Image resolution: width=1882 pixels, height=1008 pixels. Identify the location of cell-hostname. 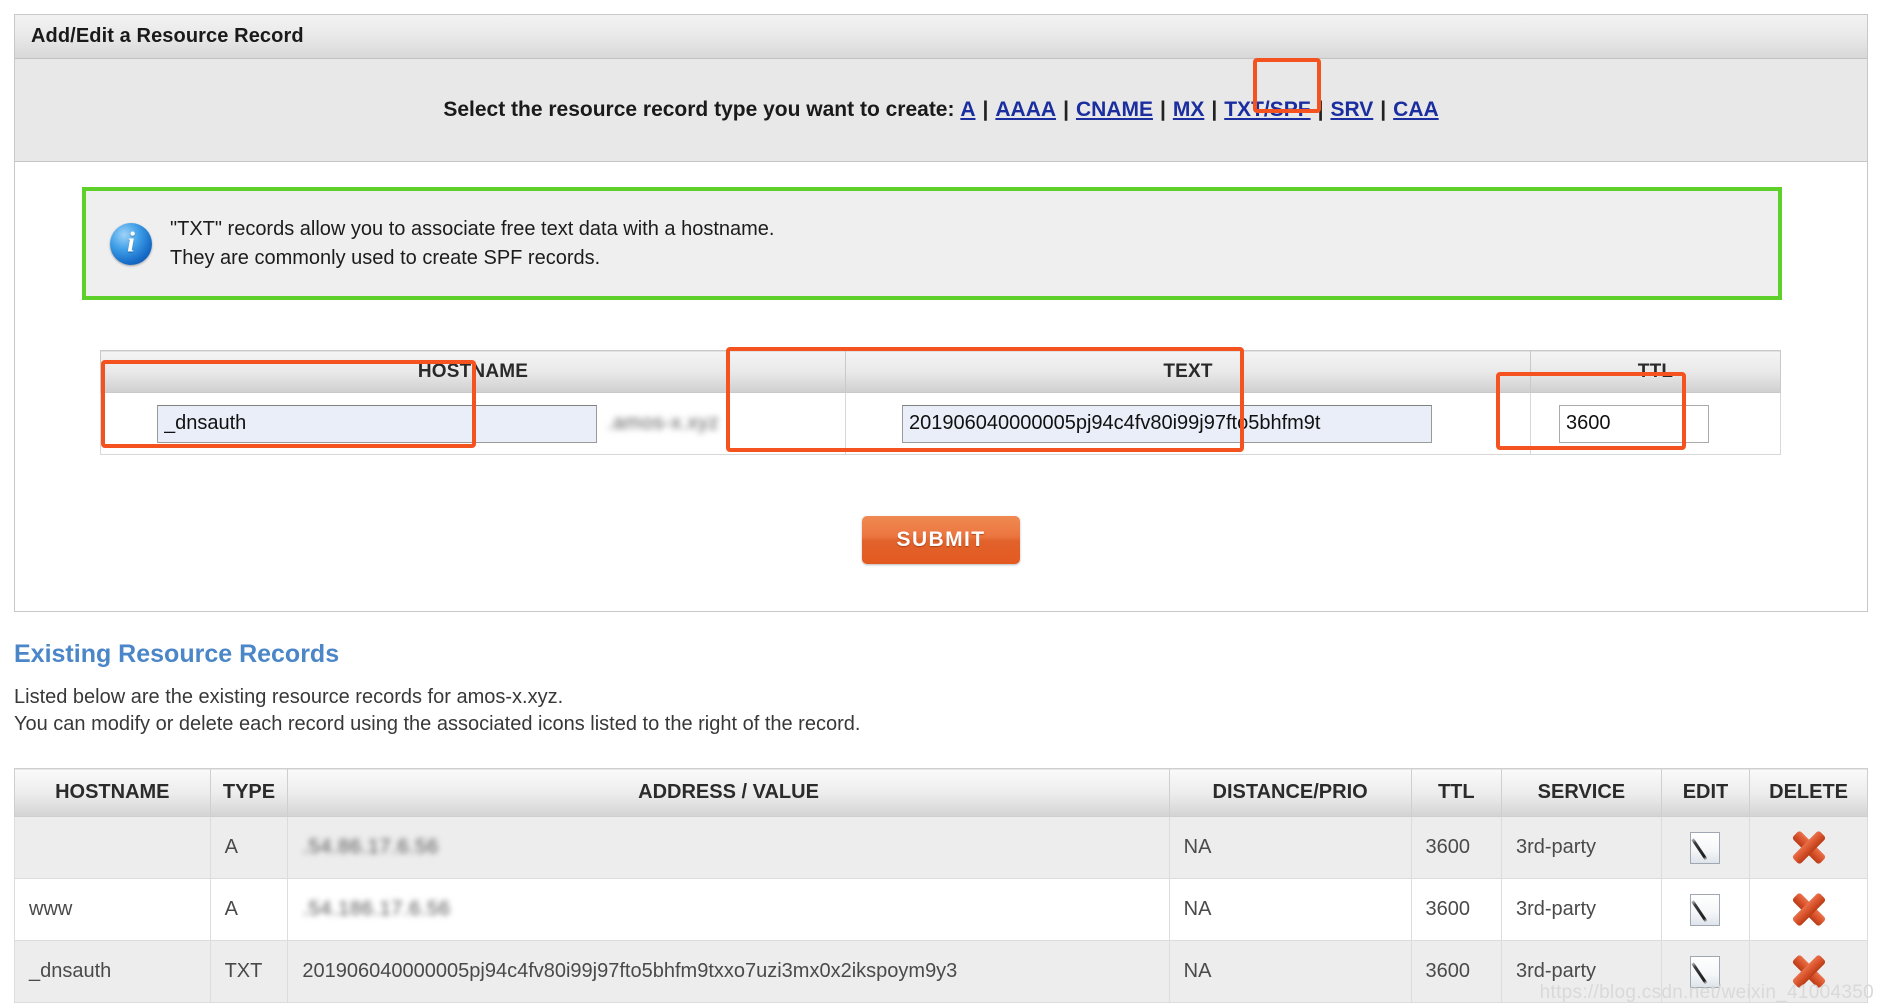
(112, 847).